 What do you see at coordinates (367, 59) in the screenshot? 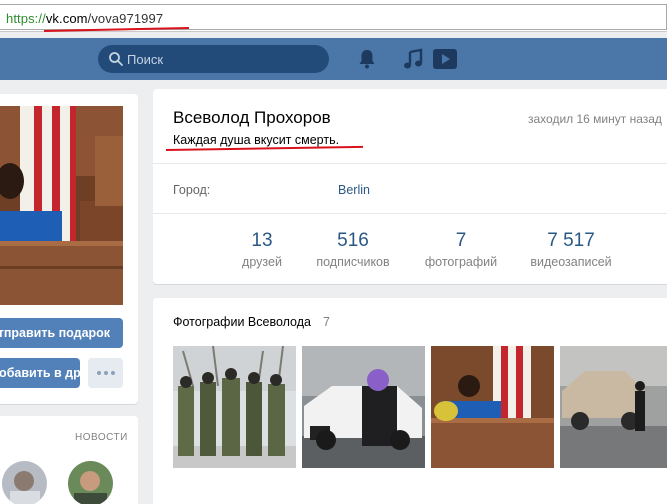
I see `bell-icon` at bounding box center [367, 59].